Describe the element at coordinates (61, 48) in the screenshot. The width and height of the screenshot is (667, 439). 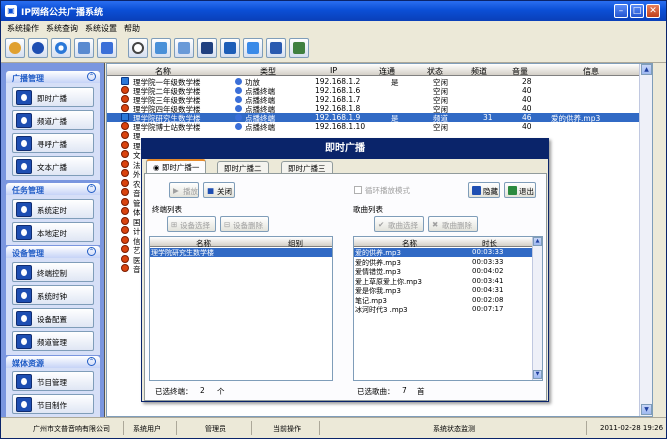
I see `spinner-icon` at that location.